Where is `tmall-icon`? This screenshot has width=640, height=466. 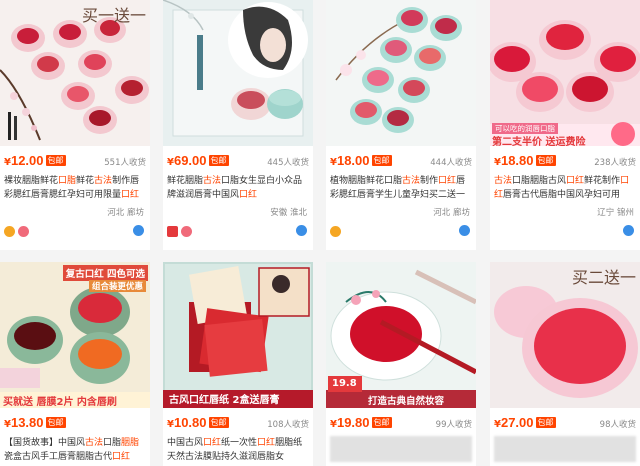
tmall-icon is located at coordinates (172, 231).